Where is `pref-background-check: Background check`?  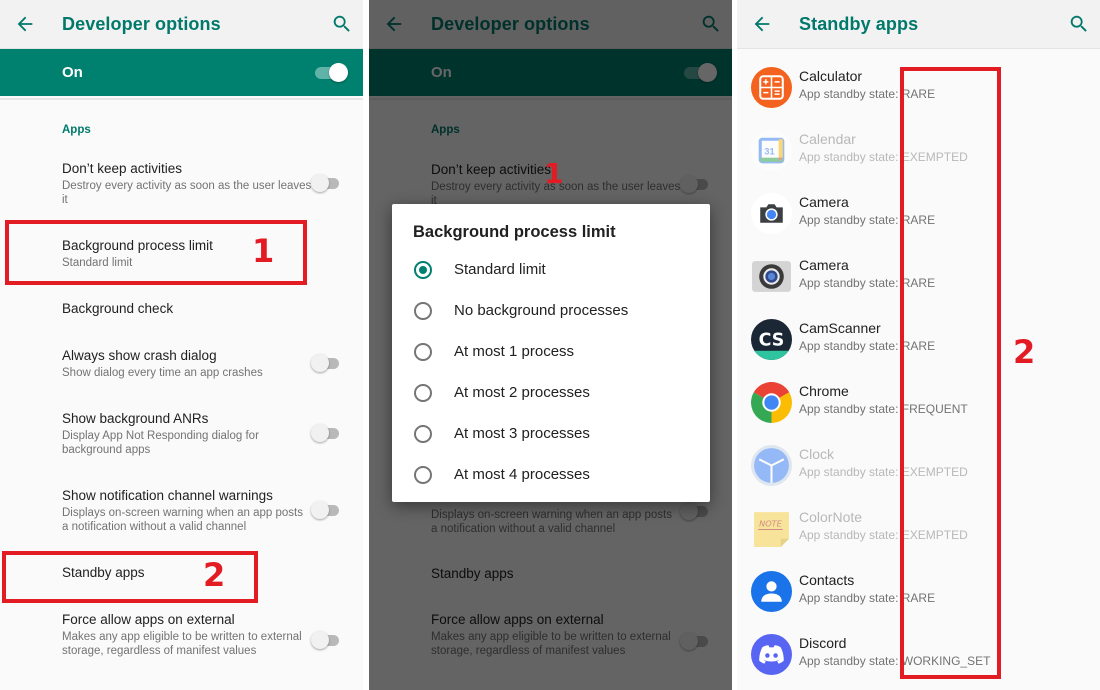 pref-background-check: Background check is located at coordinates (187, 308).